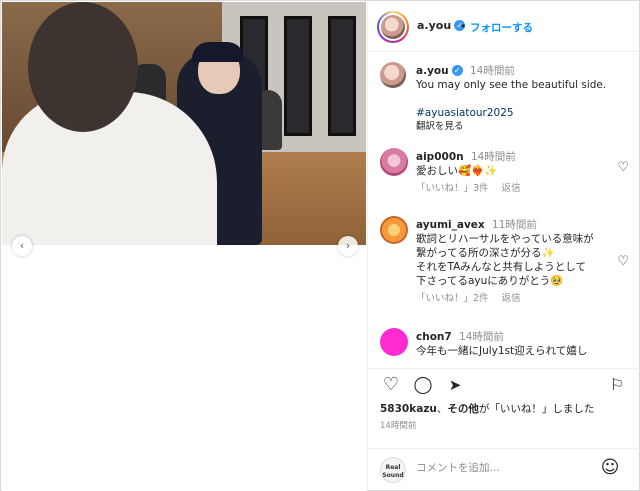  Describe the element at coordinates (398, 426) in the screenshot. I see `post-timestamp: 14時間前` at that location.